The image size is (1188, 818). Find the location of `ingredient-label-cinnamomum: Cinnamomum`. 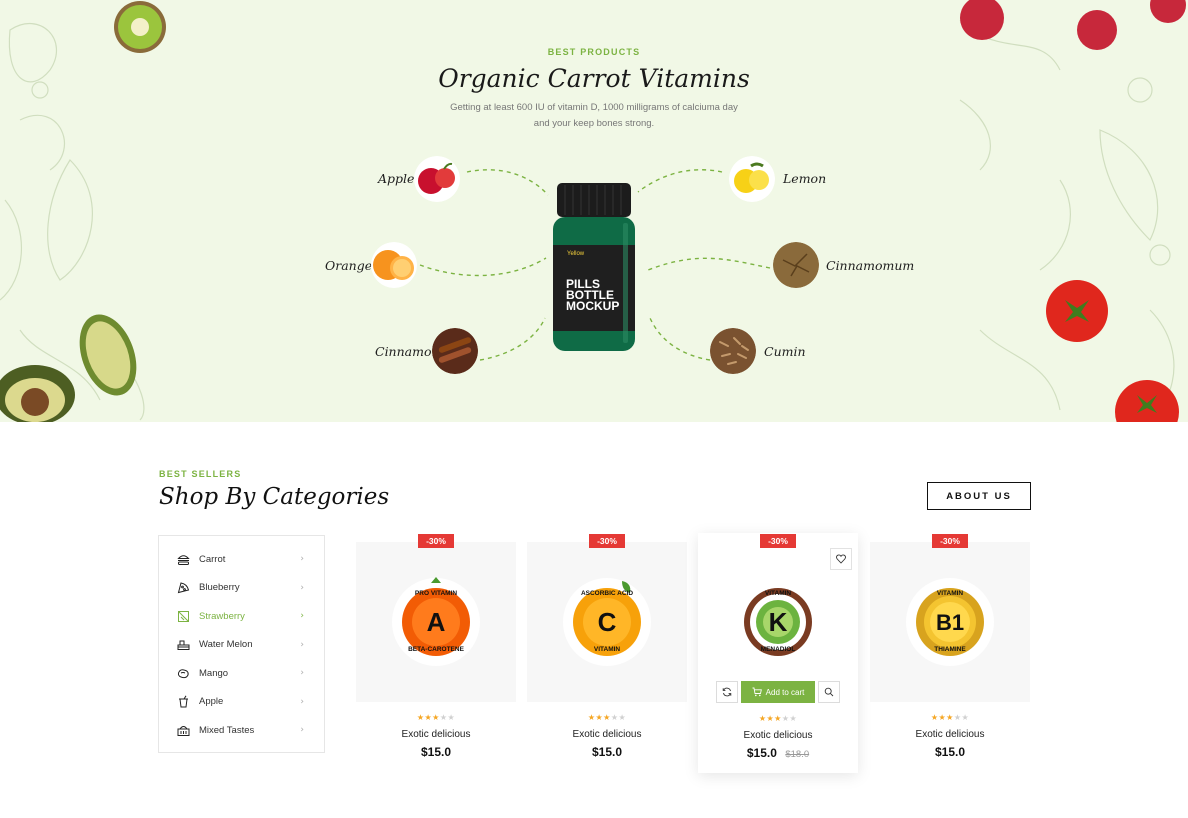

ingredient-label-cinnamomum: Cinnamomum is located at coordinates (870, 265).